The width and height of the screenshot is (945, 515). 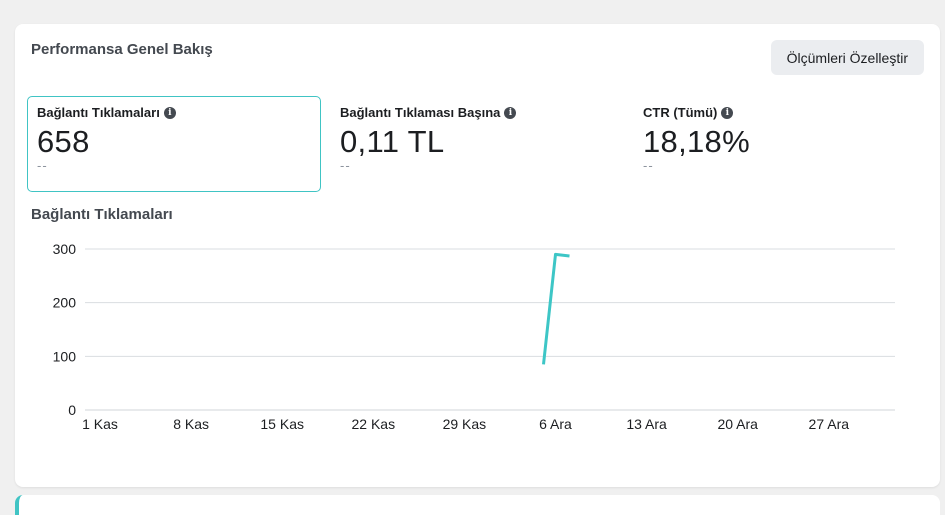 I want to click on y-tick-label: 200, so click(x=65, y=303).